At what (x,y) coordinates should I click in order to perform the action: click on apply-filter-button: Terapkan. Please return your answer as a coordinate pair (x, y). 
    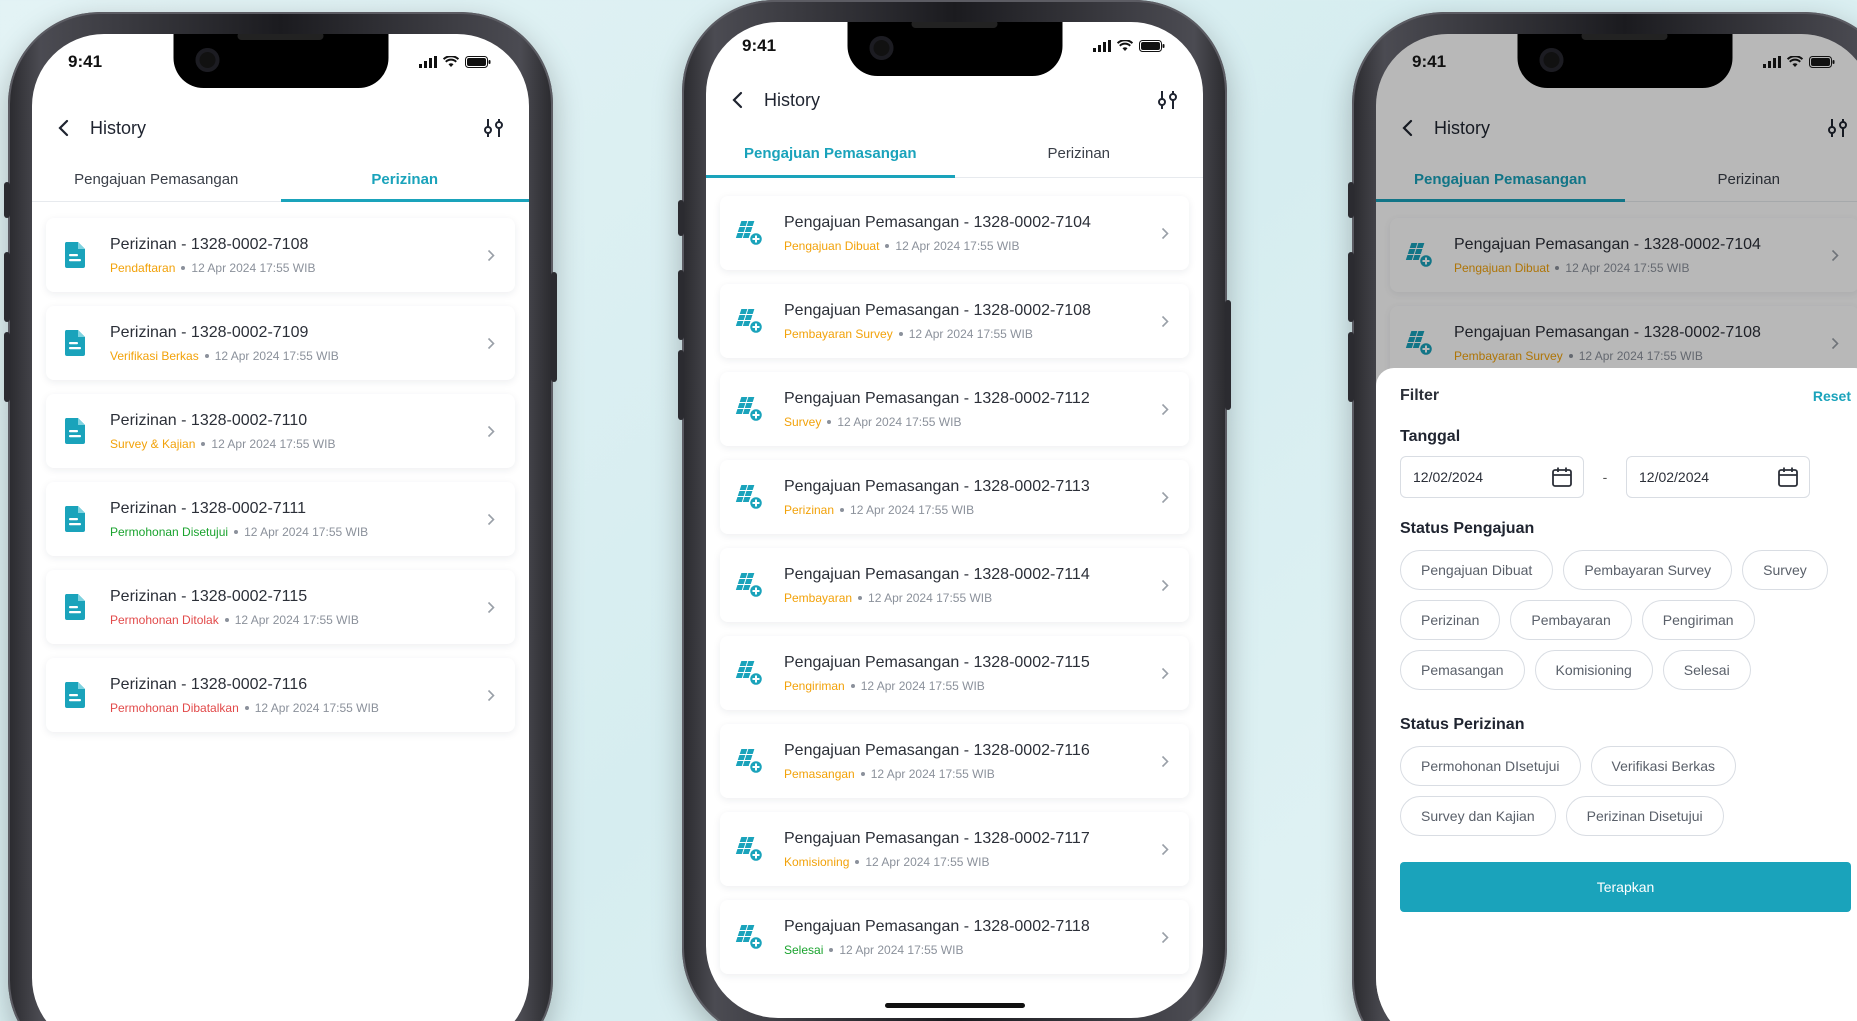
    Looking at the image, I should click on (1625, 887).